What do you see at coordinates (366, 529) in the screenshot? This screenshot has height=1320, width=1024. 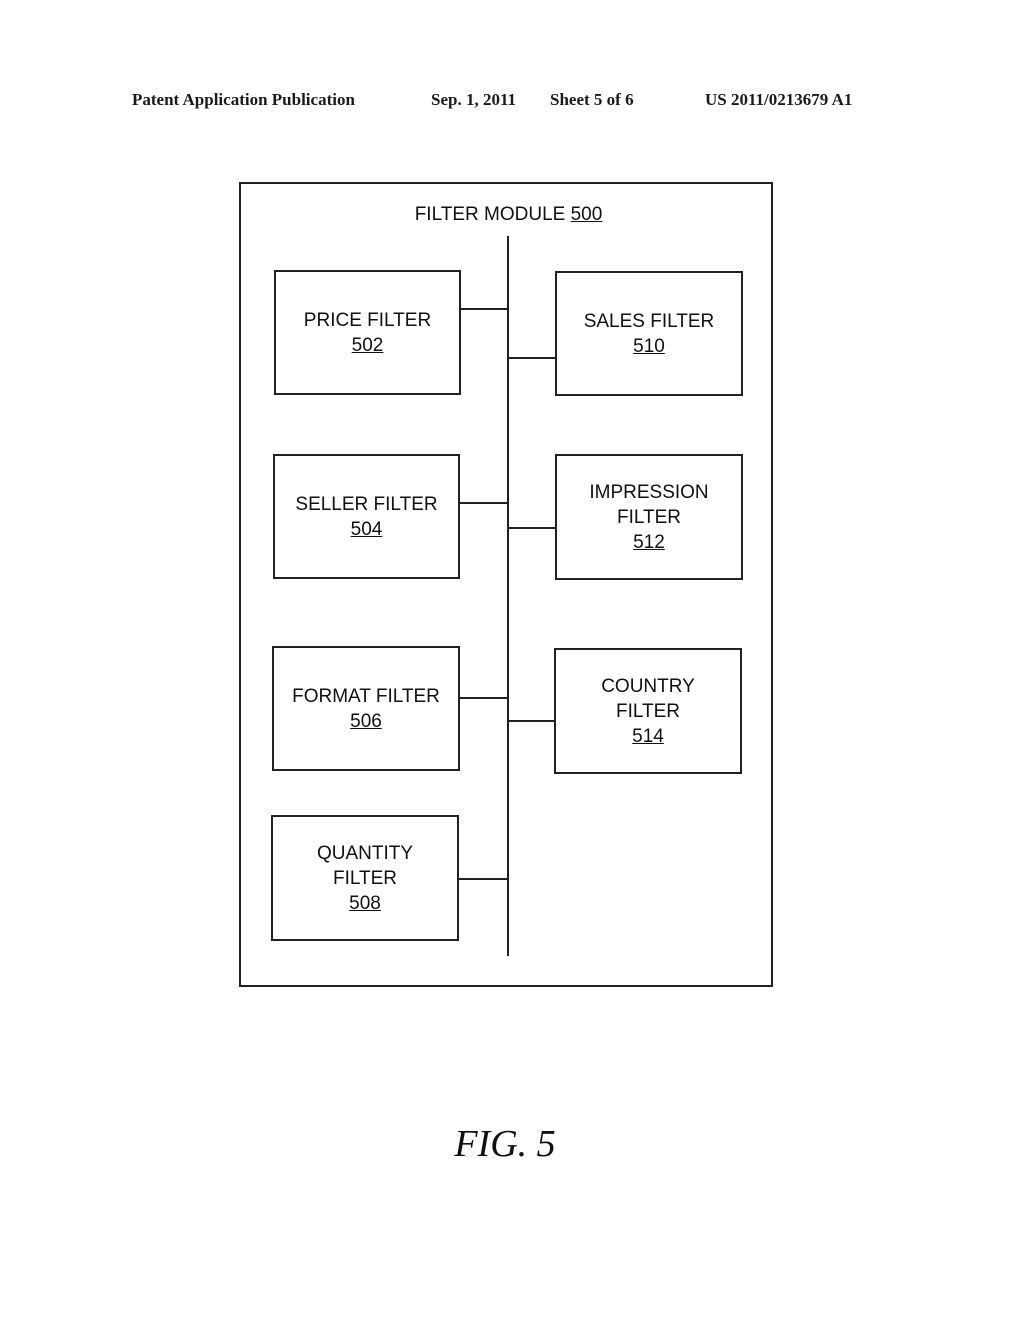 I see `seller-filter-ref: 504` at bounding box center [366, 529].